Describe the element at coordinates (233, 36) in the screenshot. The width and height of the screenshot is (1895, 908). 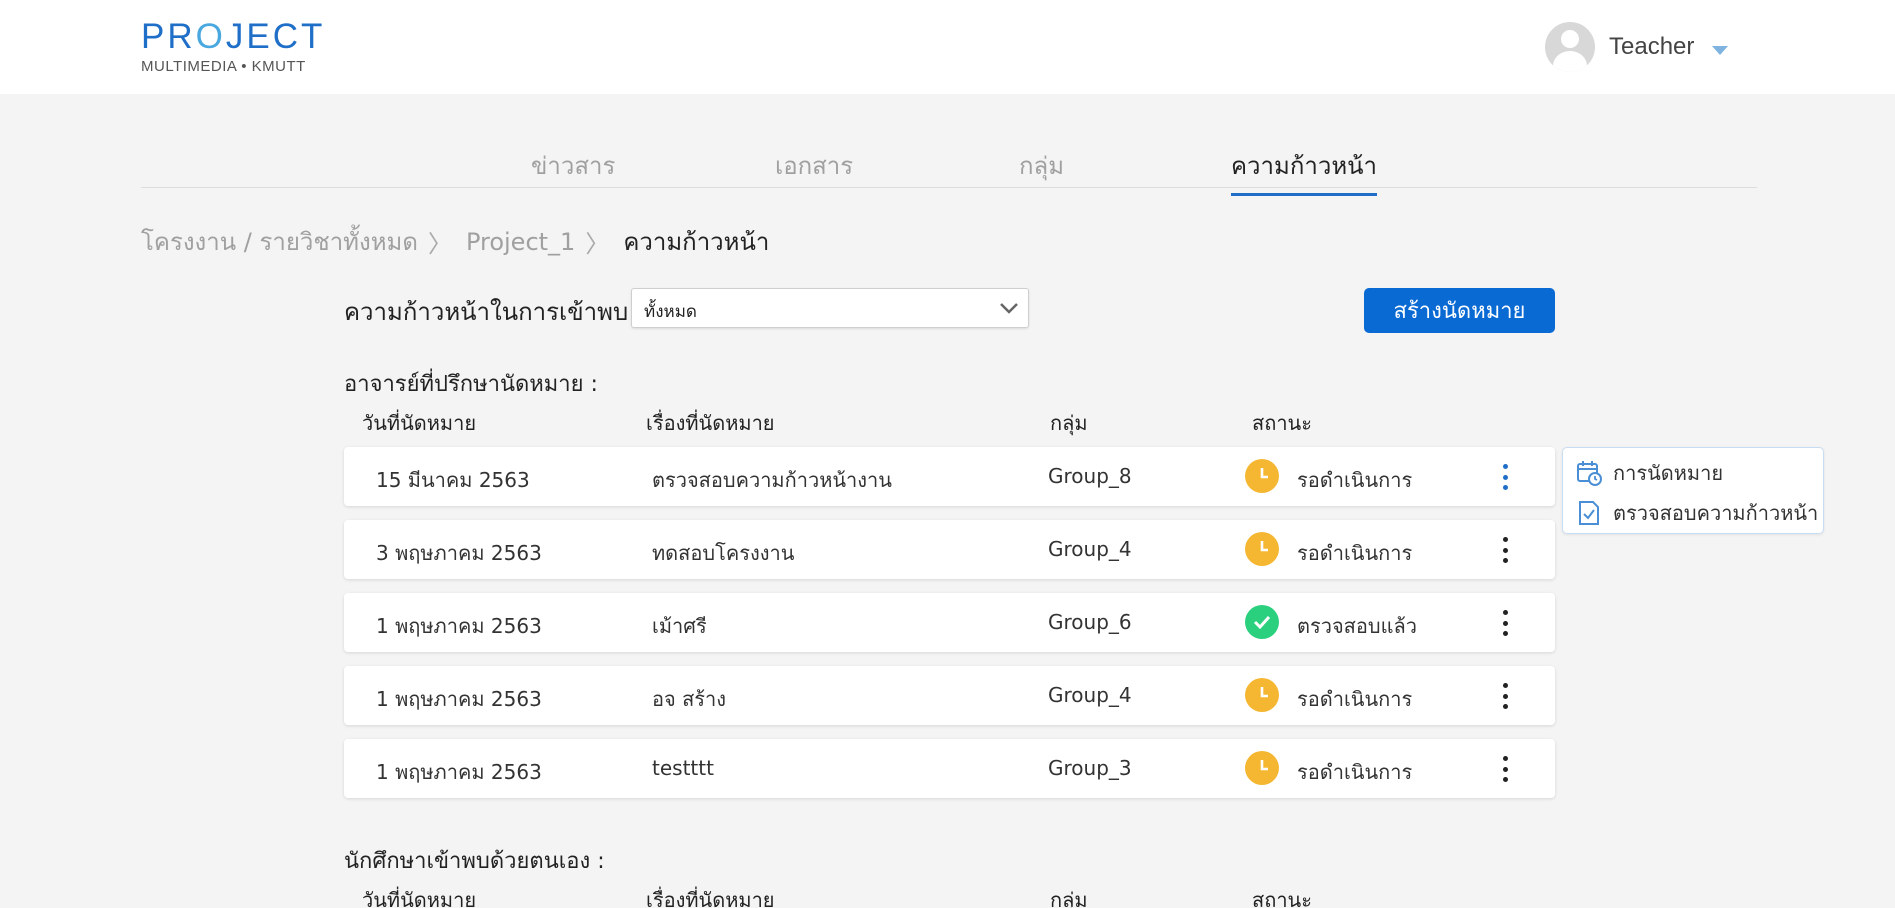
I see `logo-wordmark: PROJECT` at that location.